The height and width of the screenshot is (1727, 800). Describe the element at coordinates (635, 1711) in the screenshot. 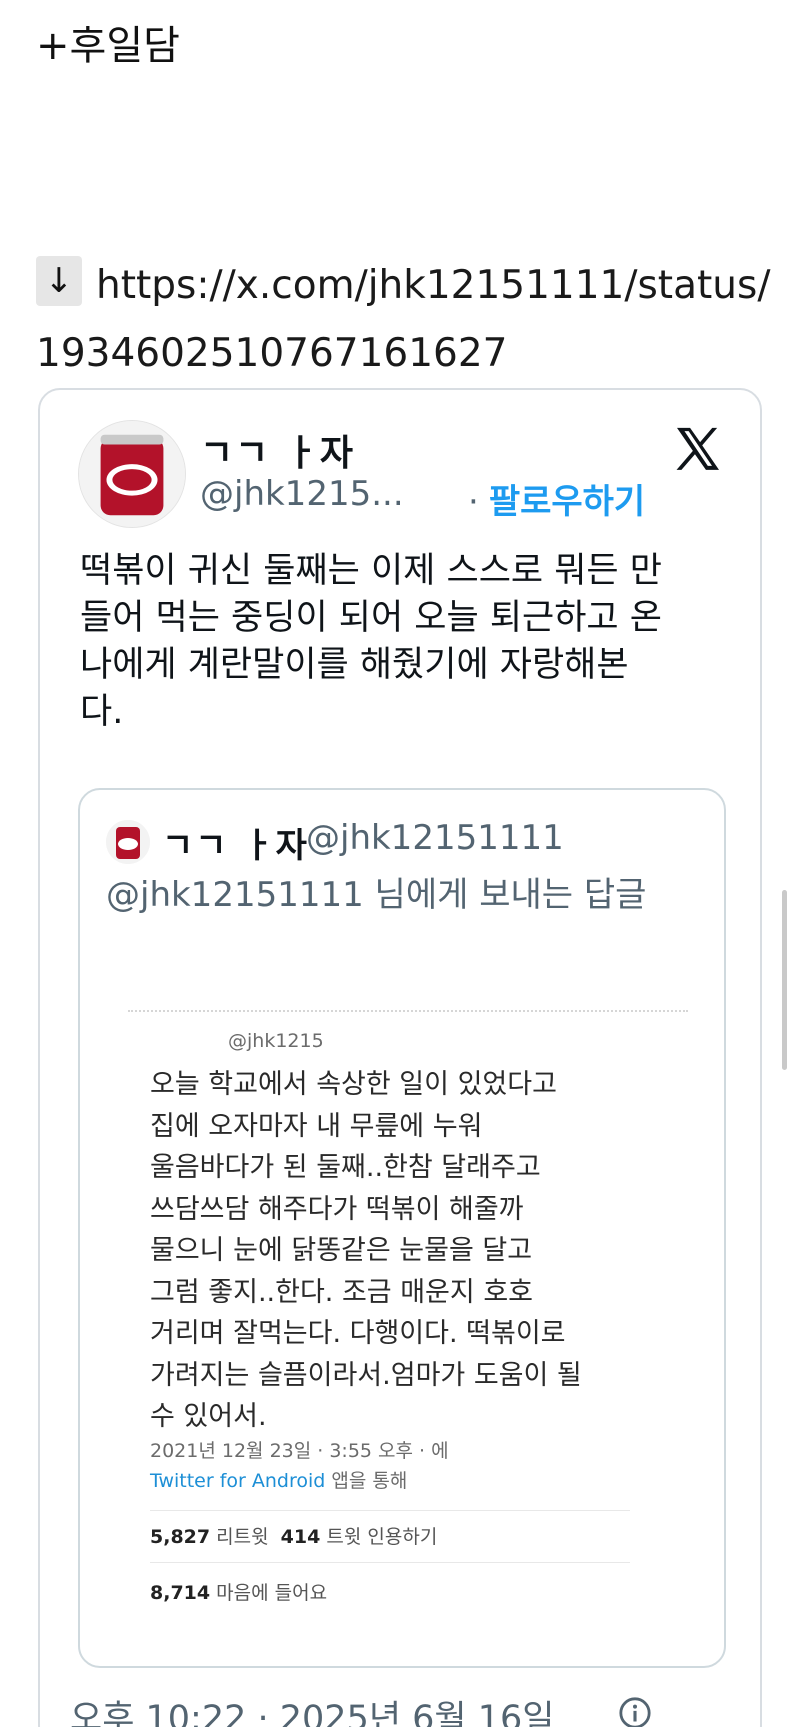

I see `info-icon` at that location.